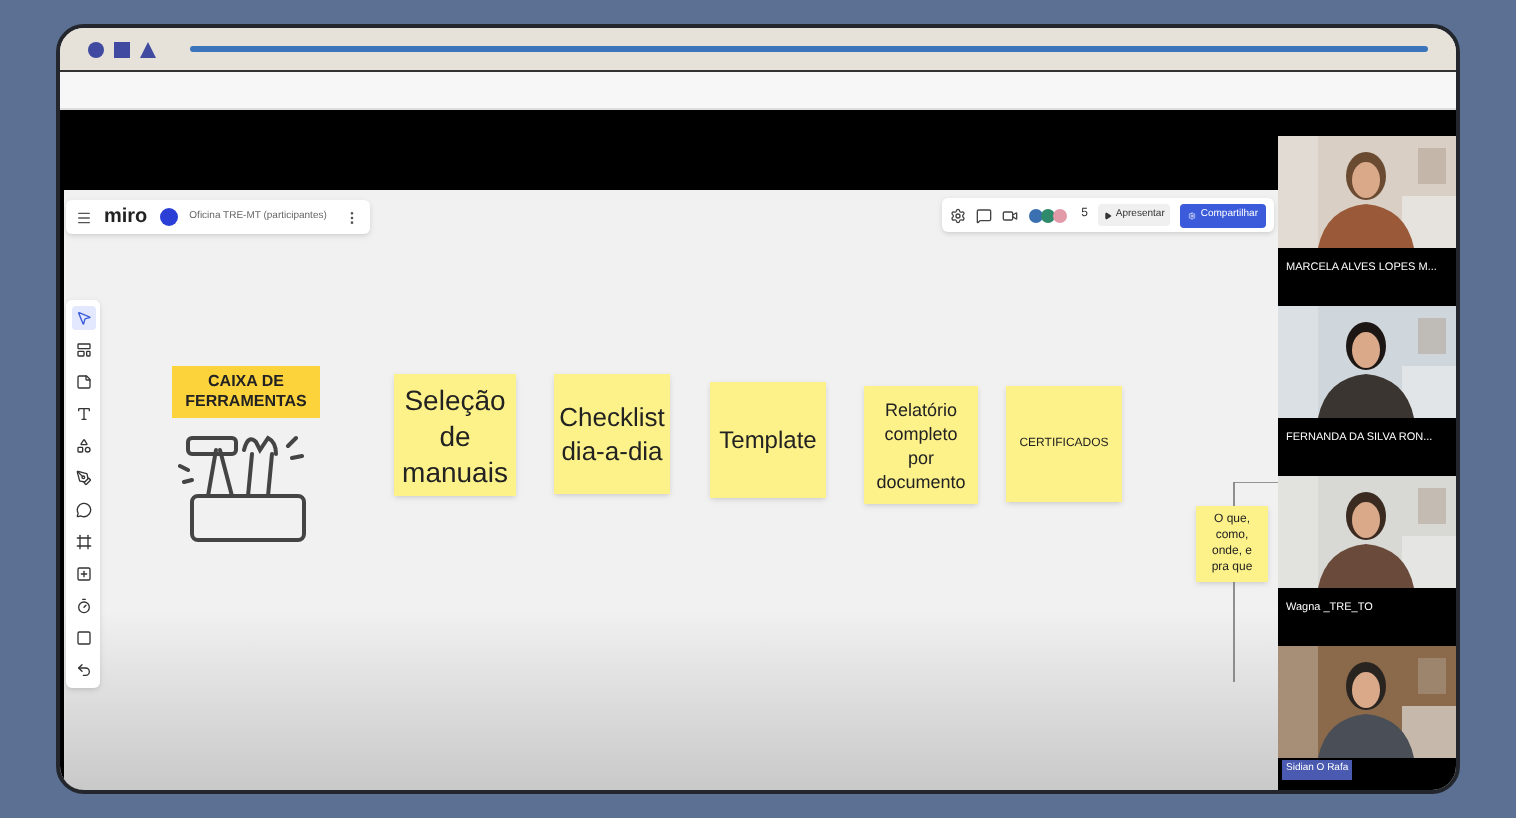  I want to click on sticky-note: Relatório completo por documento, so click(921, 445).